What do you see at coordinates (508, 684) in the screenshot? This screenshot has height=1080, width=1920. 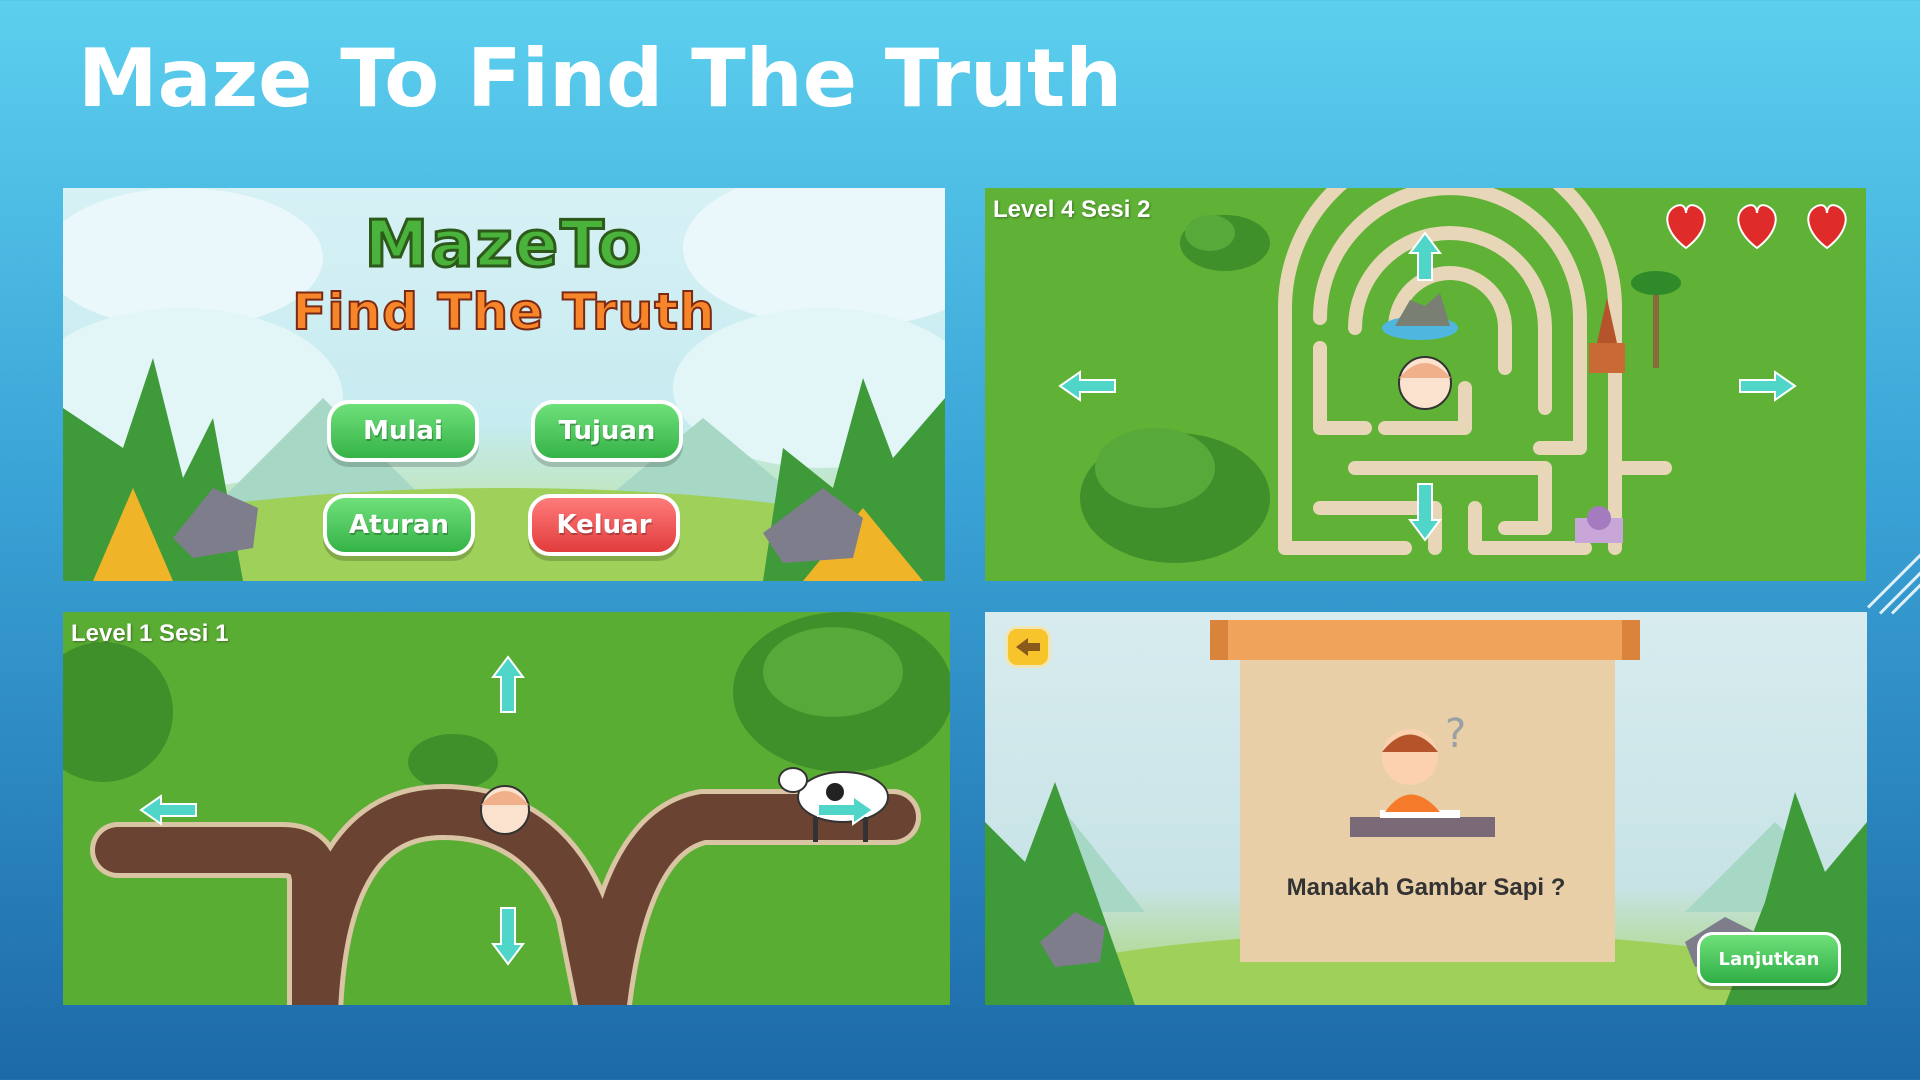 I see `arrow-up-icon` at bounding box center [508, 684].